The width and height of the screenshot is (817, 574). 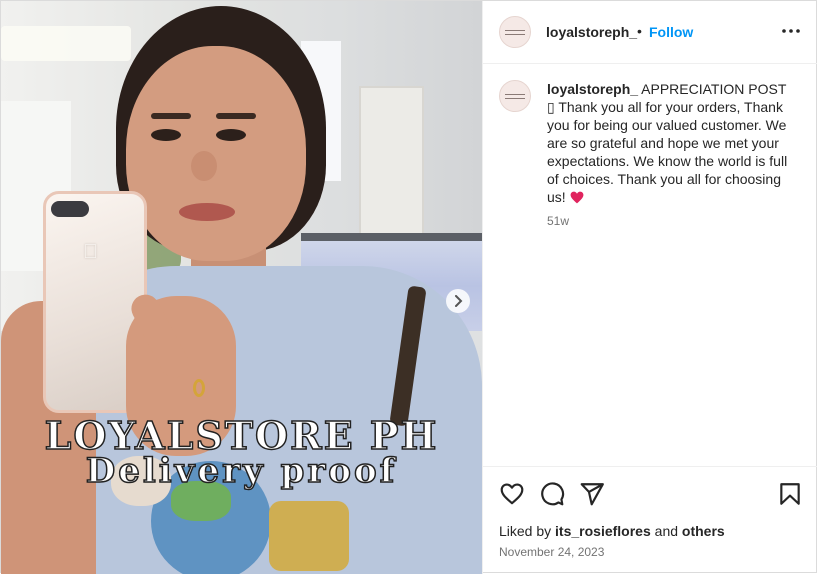 I want to click on chevron-right-icon, so click(x=459, y=301).